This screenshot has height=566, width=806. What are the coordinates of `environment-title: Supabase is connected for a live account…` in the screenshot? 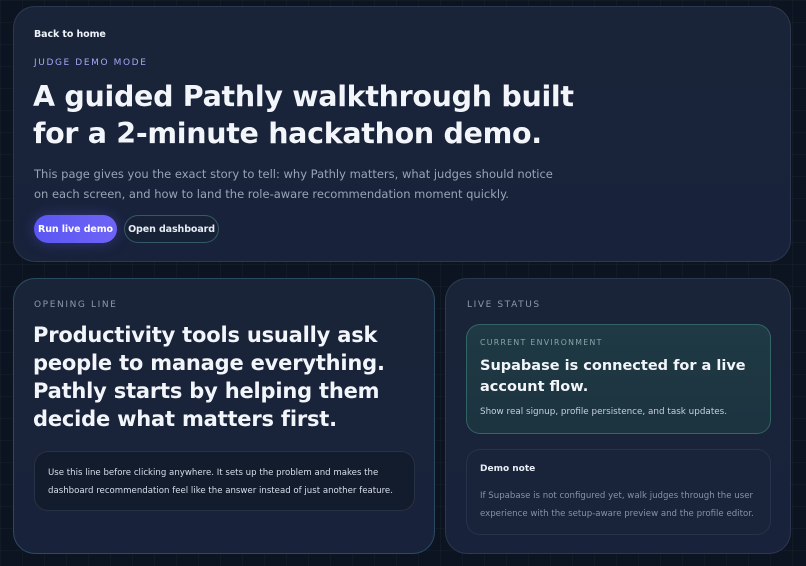 It's located at (613, 376).